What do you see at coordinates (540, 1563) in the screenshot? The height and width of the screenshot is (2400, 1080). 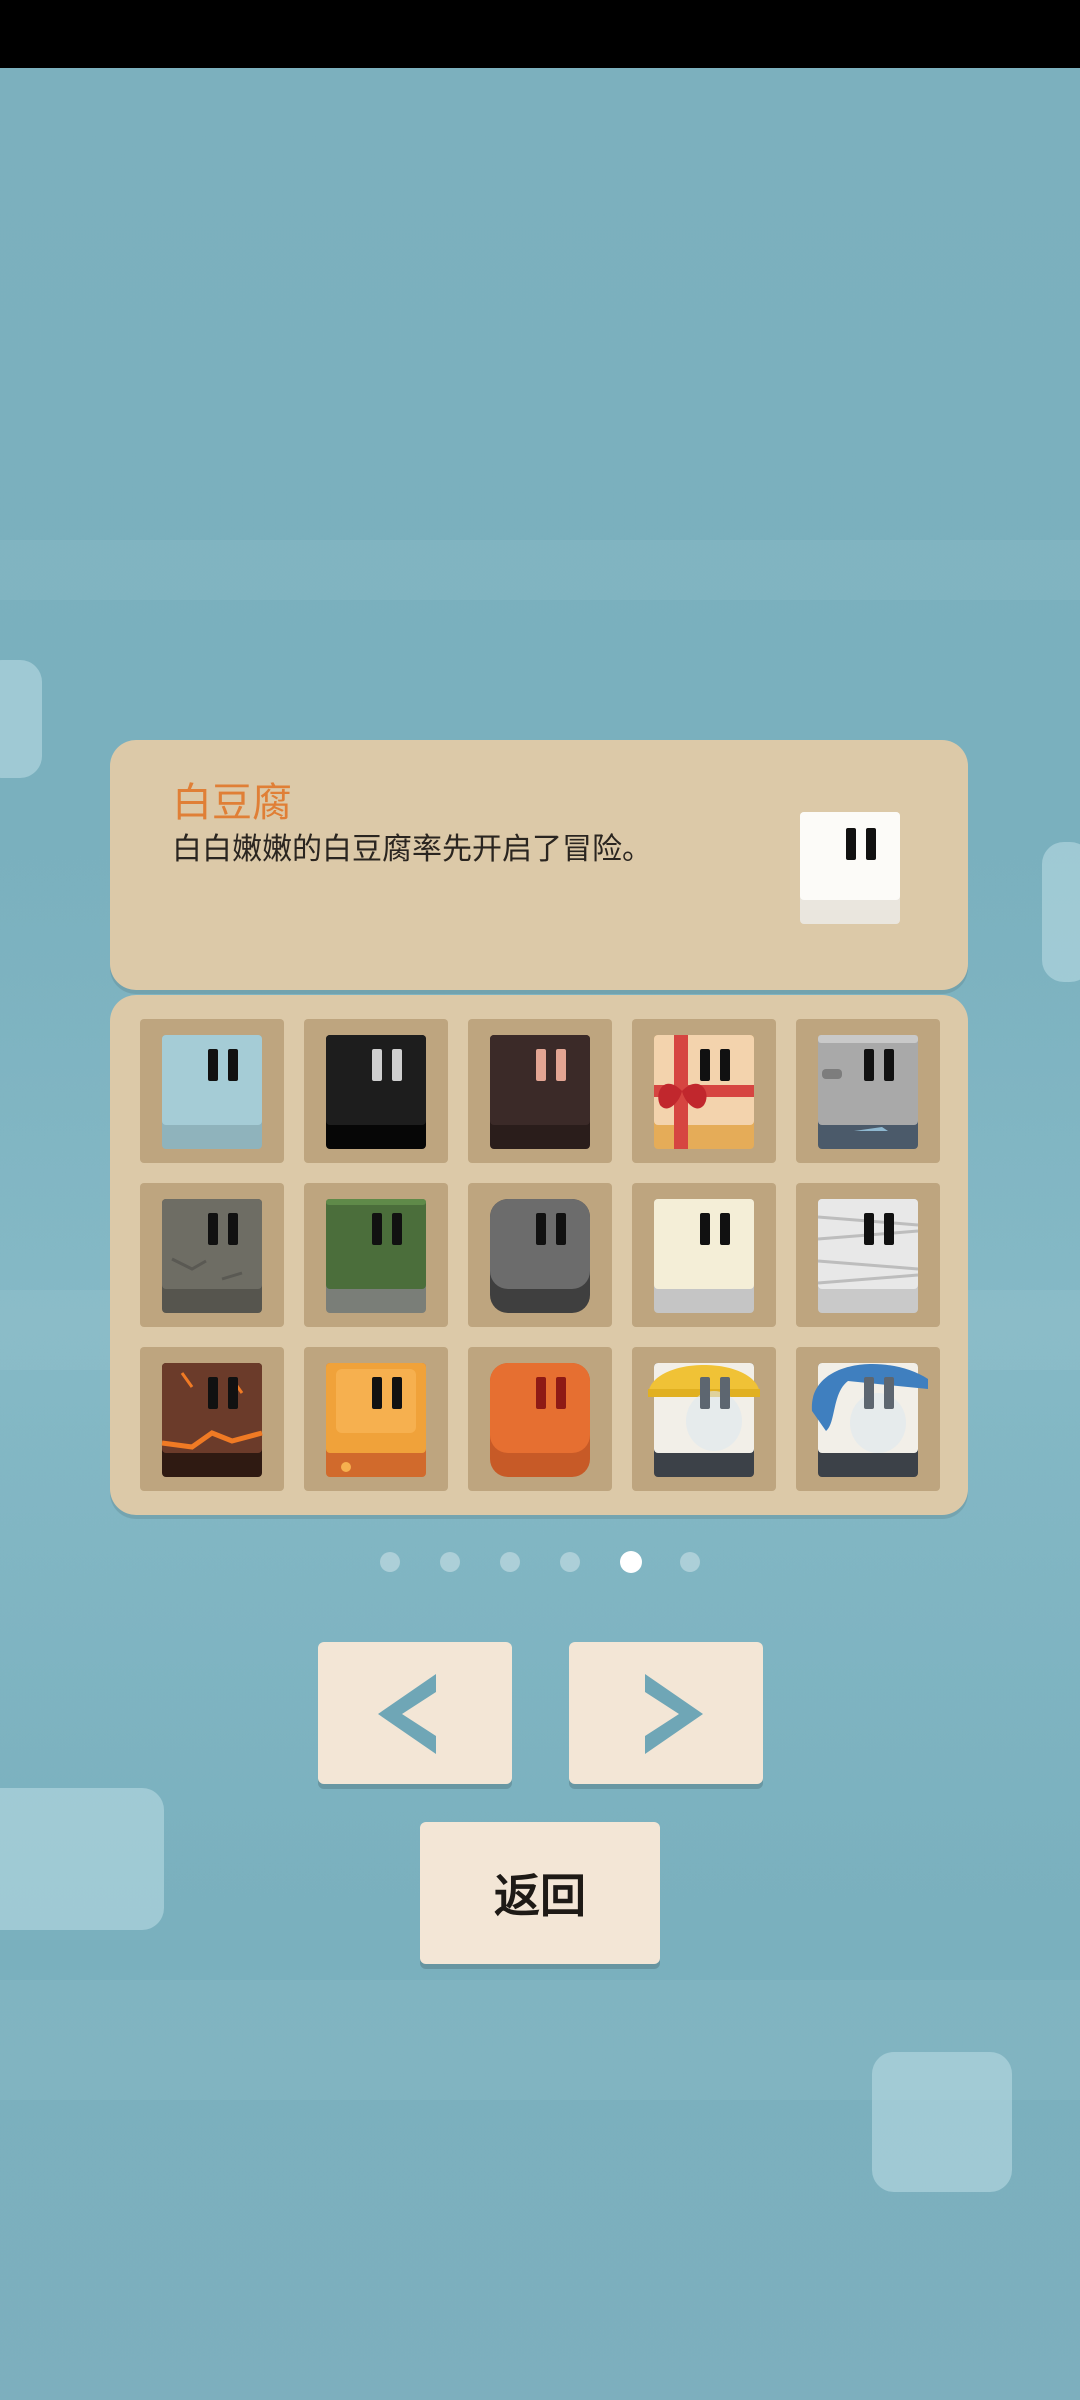 I see `page-indicator` at bounding box center [540, 1563].